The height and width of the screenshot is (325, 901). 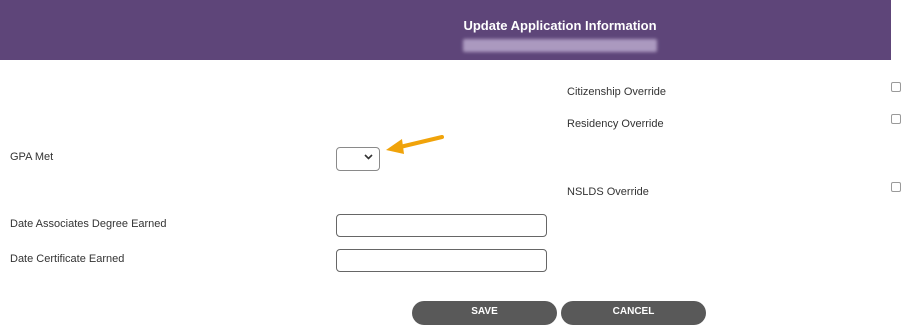 I want to click on certificate-input, so click(x=441, y=260).